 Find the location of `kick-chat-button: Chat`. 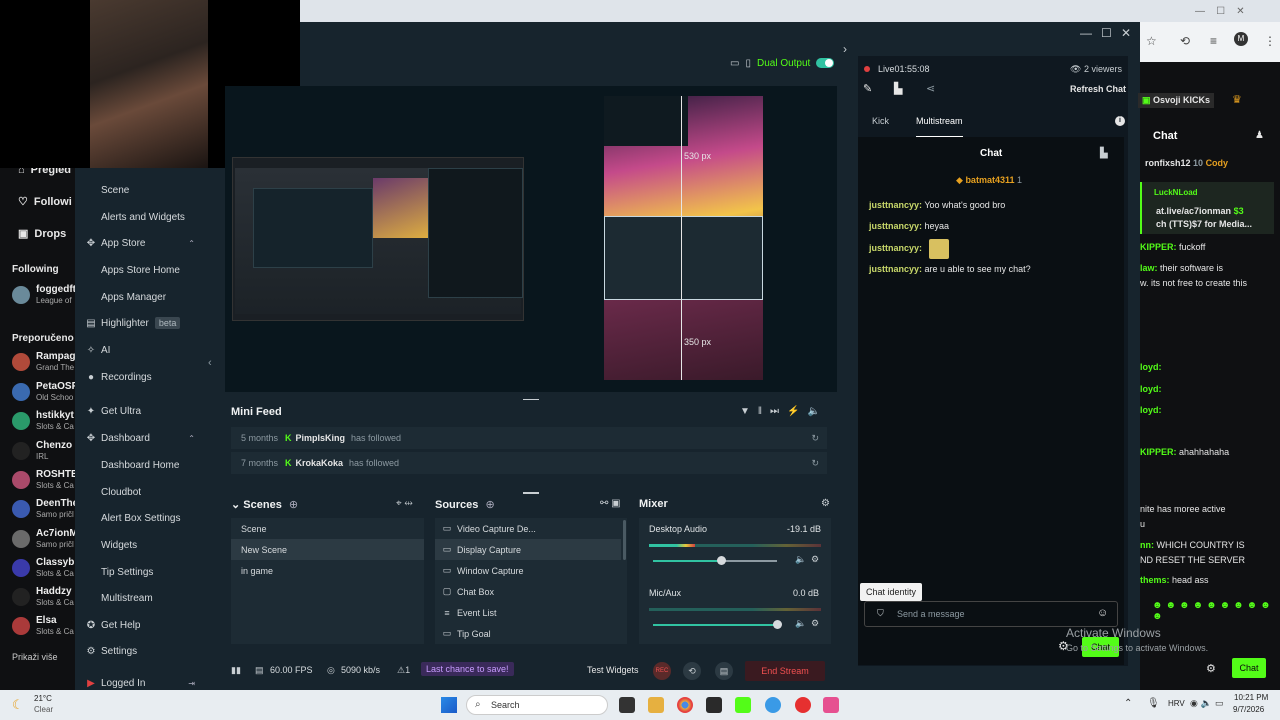

kick-chat-button: Chat is located at coordinates (1249, 668).